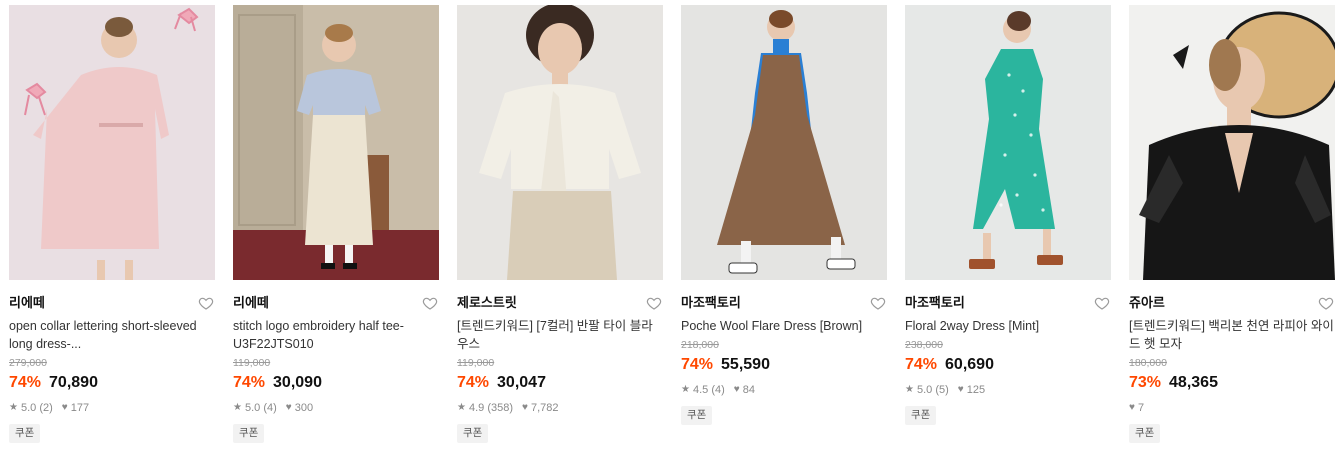  What do you see at coordinates (297, 382) in the screenshot?
I see `sale-price: 30,090` at bounding box center [297, 382].